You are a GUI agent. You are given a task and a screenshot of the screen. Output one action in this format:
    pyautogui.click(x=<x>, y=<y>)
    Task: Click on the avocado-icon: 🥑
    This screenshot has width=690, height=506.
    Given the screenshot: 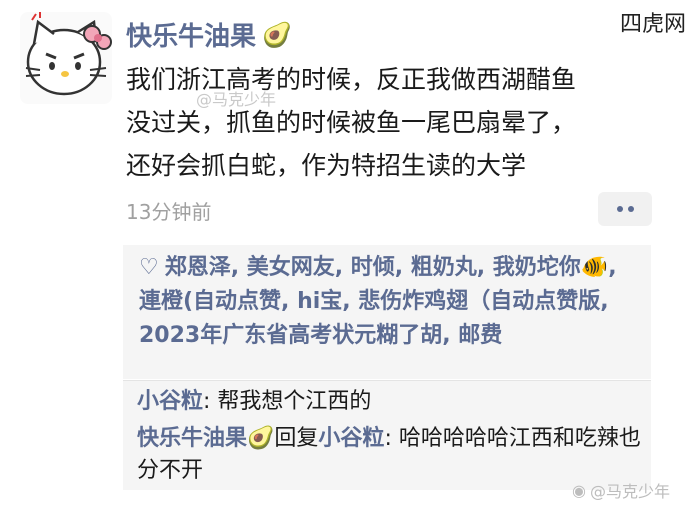 What is the action you would take?
    pyautogui.click(x=277, y=34)
    